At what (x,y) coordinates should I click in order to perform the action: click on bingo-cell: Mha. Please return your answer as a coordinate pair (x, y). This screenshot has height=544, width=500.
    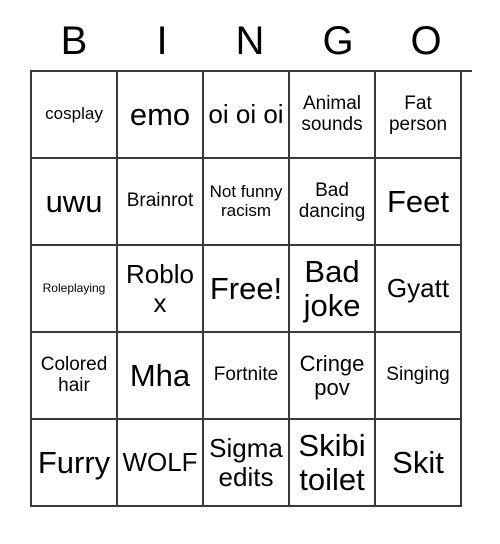
    Looking at the image, I should click on (161, 376).